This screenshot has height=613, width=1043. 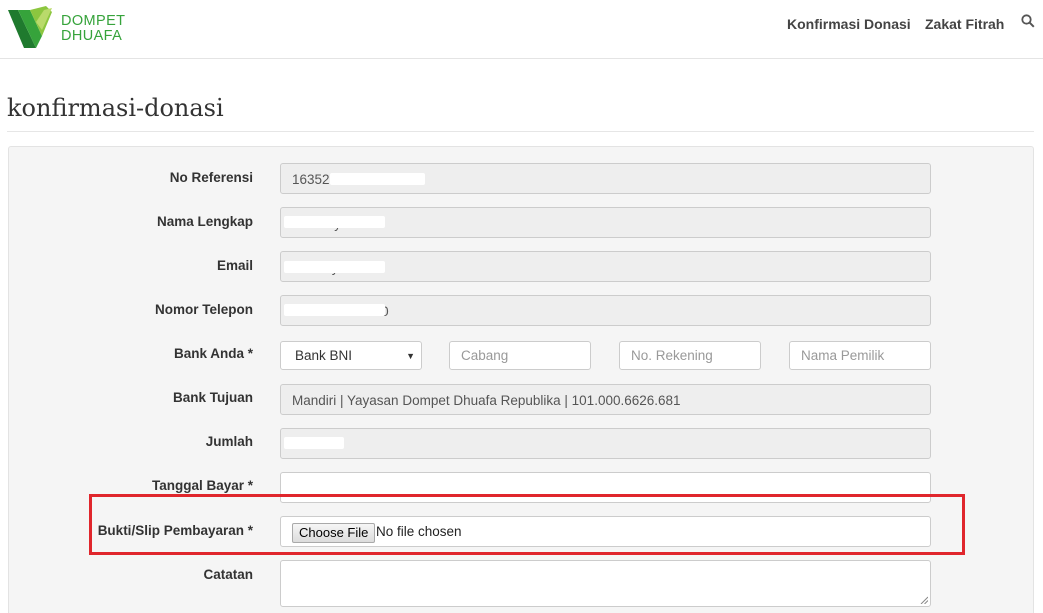 What do you see at coordinates (213, 353) in the screenshot?
I see `label-bank-anda: Bank Anda *` at bounding box center [213, 353].